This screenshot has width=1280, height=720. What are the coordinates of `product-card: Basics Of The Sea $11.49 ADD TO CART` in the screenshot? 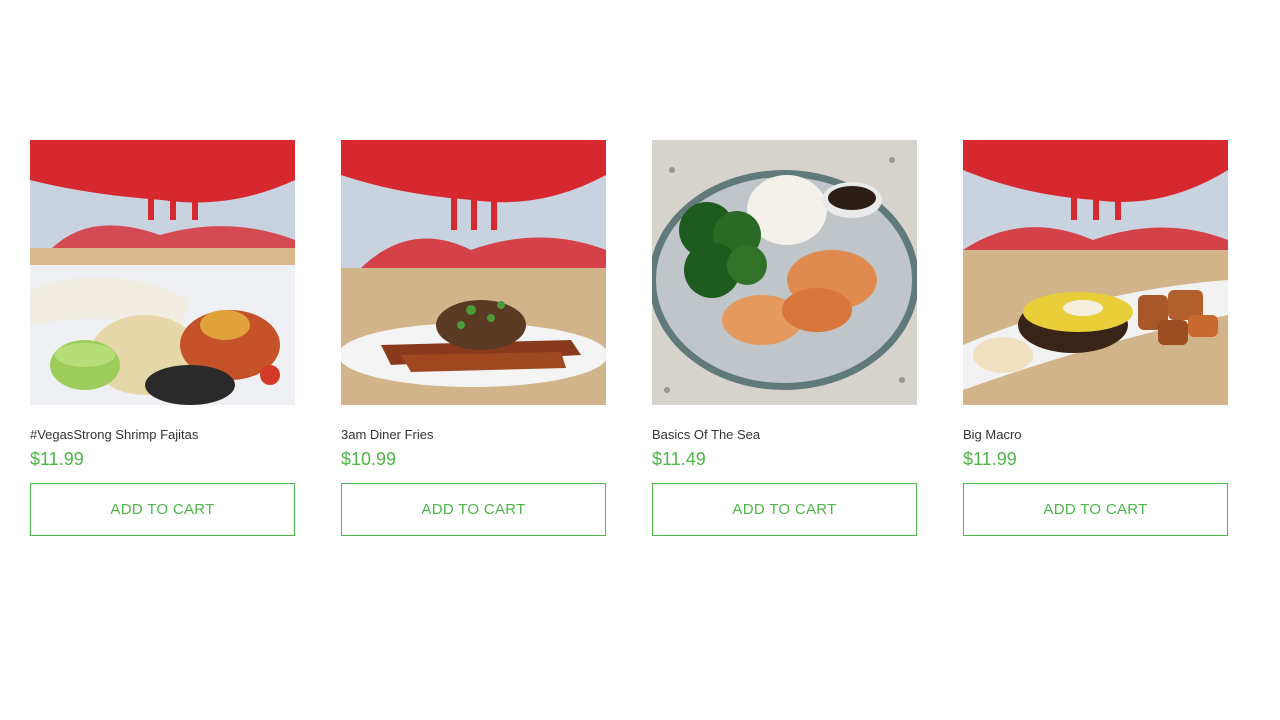 It's located at (784, 338).